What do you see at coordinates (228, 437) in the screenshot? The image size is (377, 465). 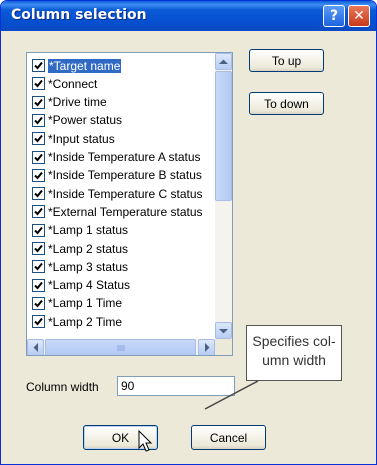 I see `cancel-button: Cancel` at bounding box center [228, 437].